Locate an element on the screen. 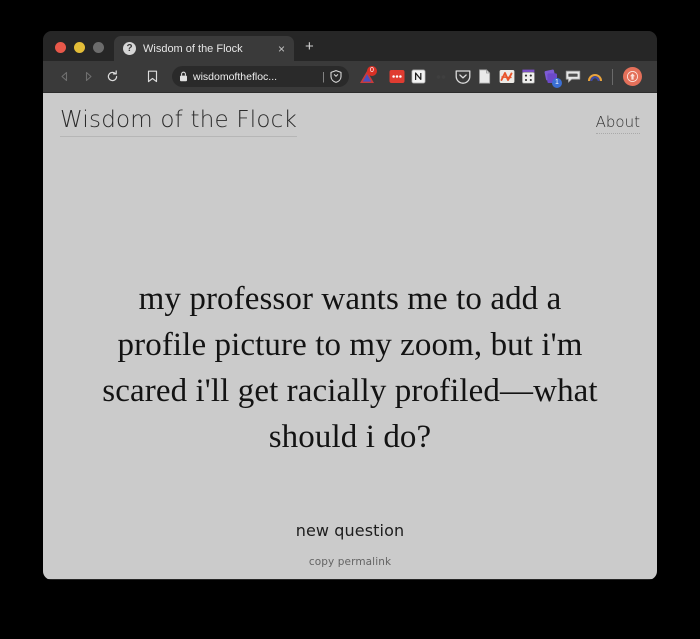 This screenshot has height=639, width=700. document-extension-icon is located at coordinates (484, 76).